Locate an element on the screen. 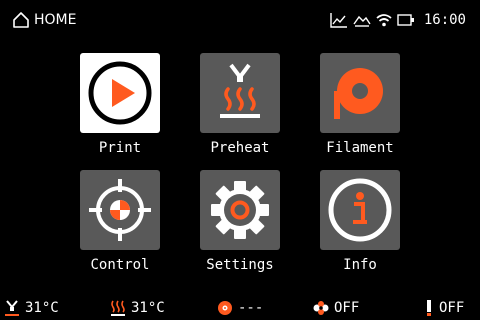  heater-icon is located at coordinates (240, 90).